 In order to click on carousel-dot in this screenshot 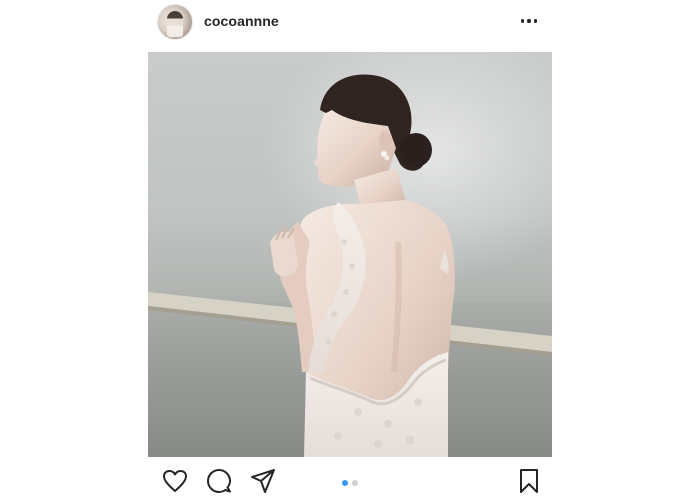, I will do `click(355, 483)`.